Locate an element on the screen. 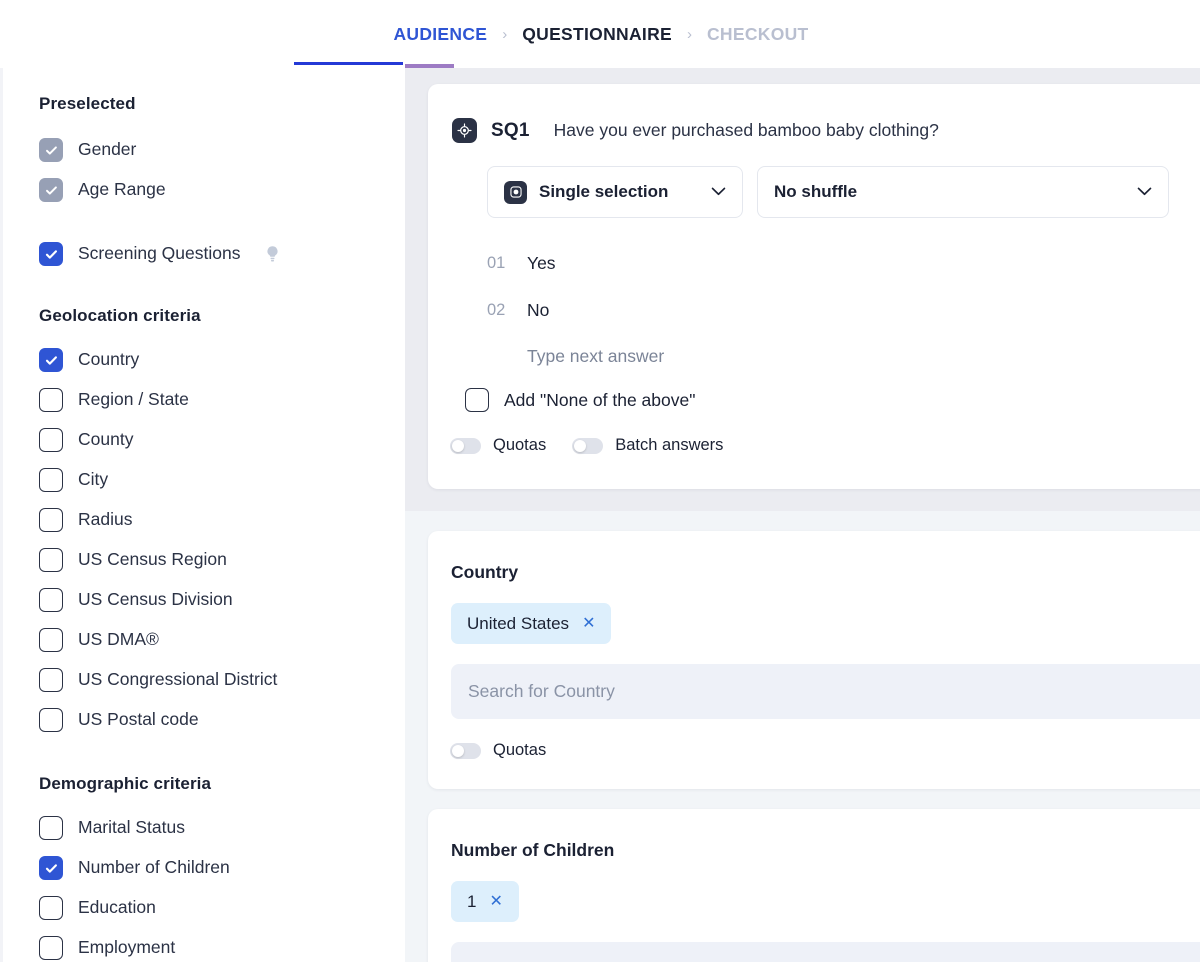  radio-target-icon is located at coordinates (464, 130).